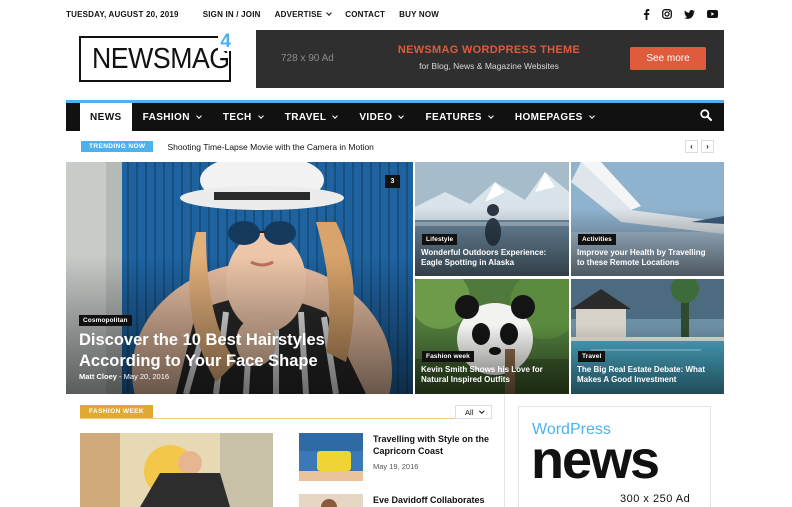 This screenshot has width=792, height=507. Describe the element at coordinates (146, 376) in the screenshot. I see `post-date: May 20, 2016` at that location.